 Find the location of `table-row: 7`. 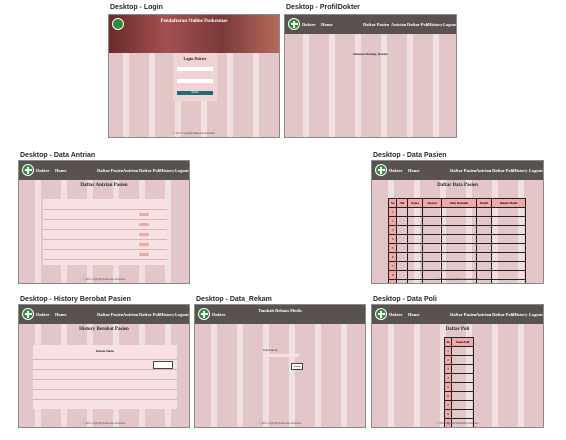

table-row: 7 is located at coordinates (456, 266).